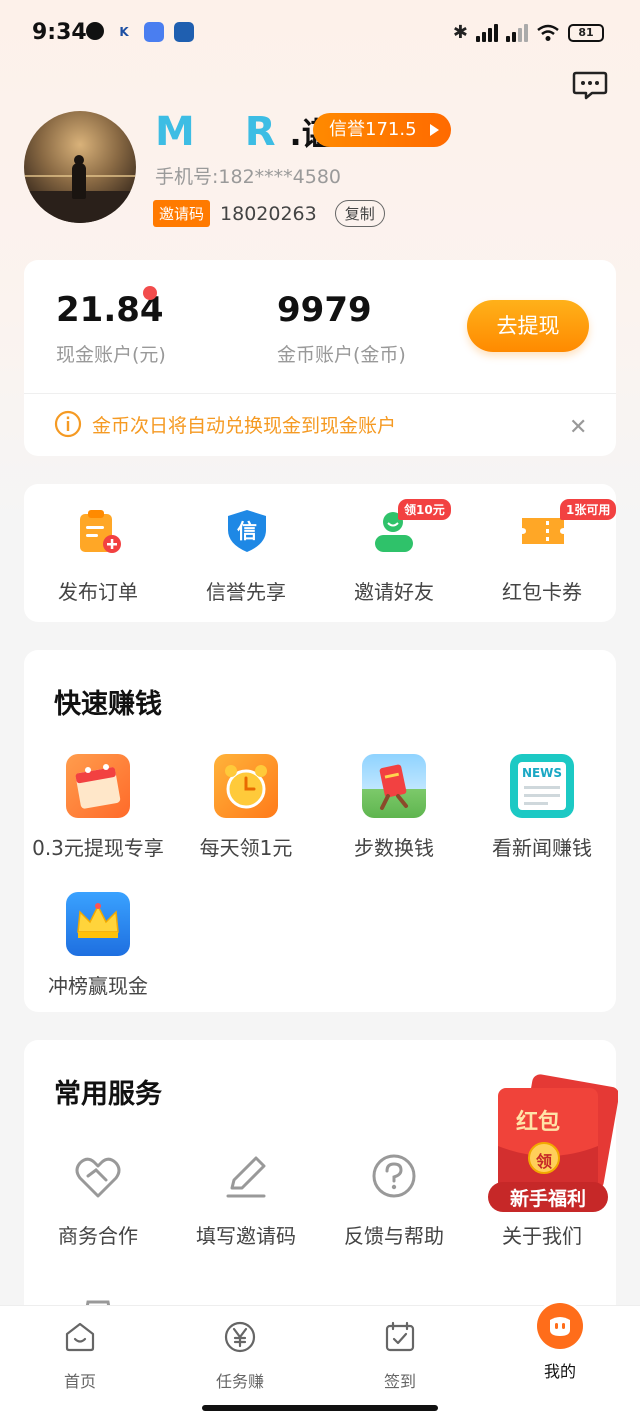  What do you see at coordinates (80, 167) in the screenshot?
I see `avatar` at bounding box center [80, 167].